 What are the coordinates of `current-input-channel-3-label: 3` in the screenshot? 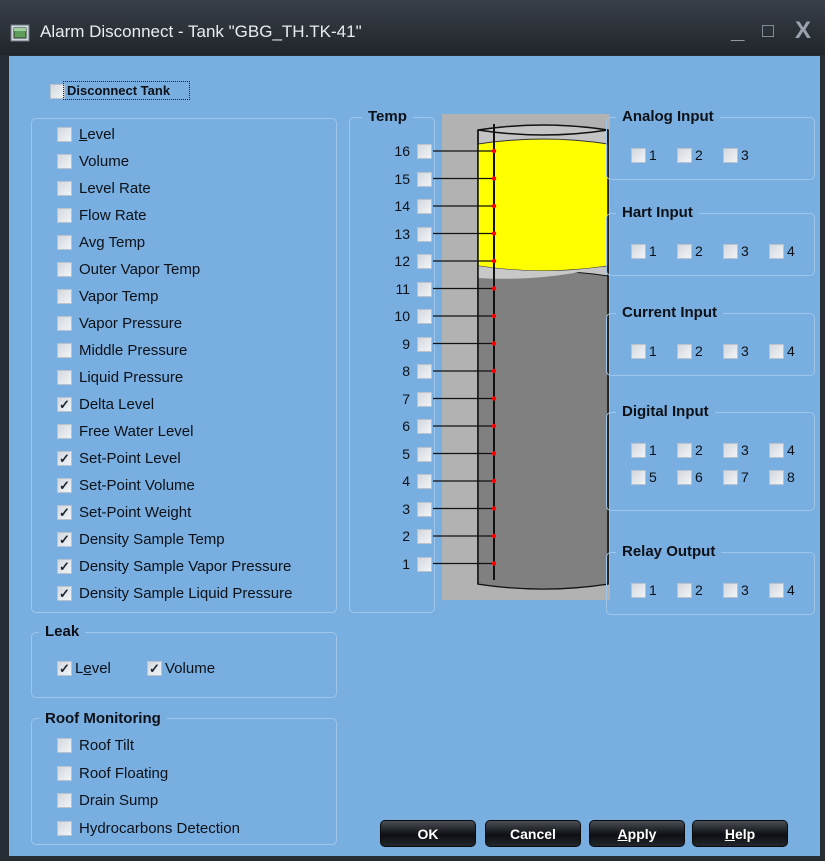 It's located at (745, 351).